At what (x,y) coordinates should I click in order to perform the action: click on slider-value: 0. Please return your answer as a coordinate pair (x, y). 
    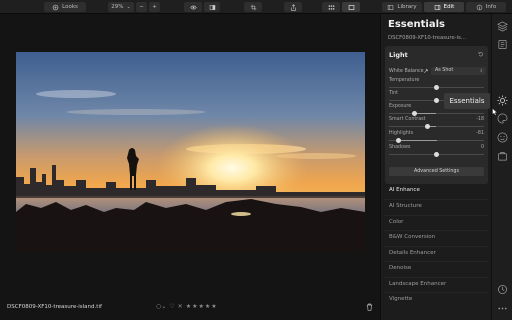
    Looking at the image, I should click on (482, 147).